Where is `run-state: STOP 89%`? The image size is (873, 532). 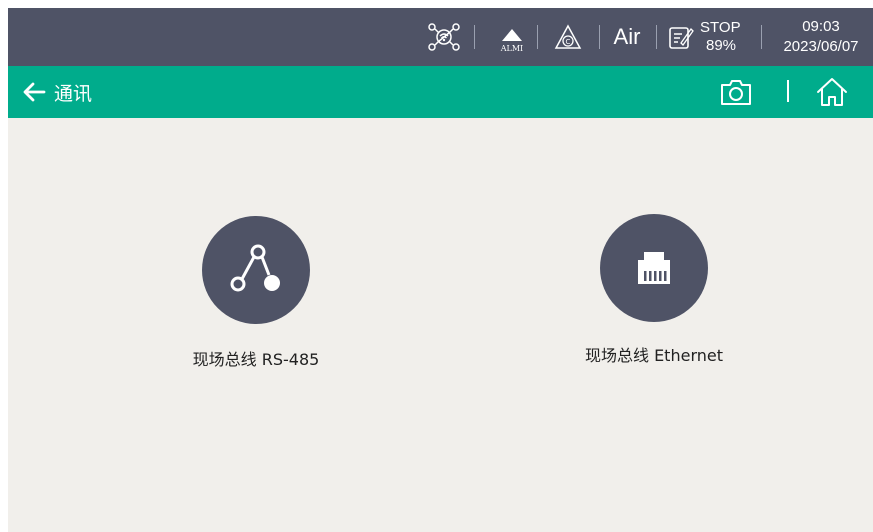
run-state: STOP 89% is located at coordinates (728, 37).